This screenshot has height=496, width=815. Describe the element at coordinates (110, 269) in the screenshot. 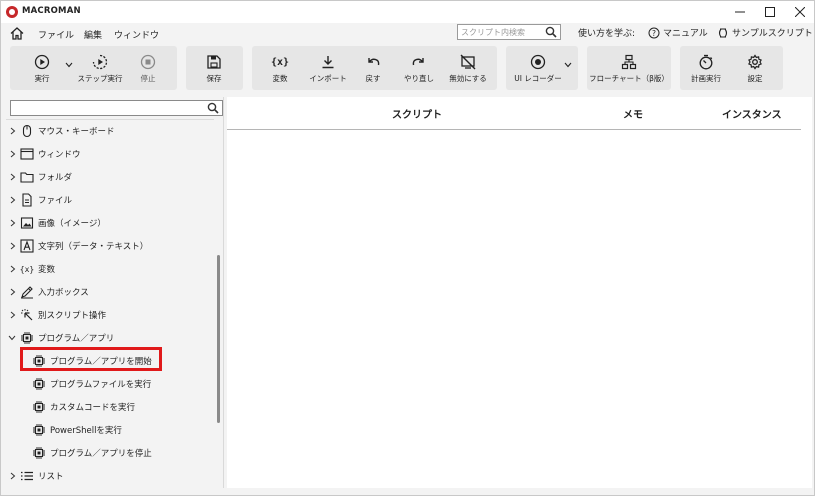

I see `tree-item-variable: {x} 変数` at that location.